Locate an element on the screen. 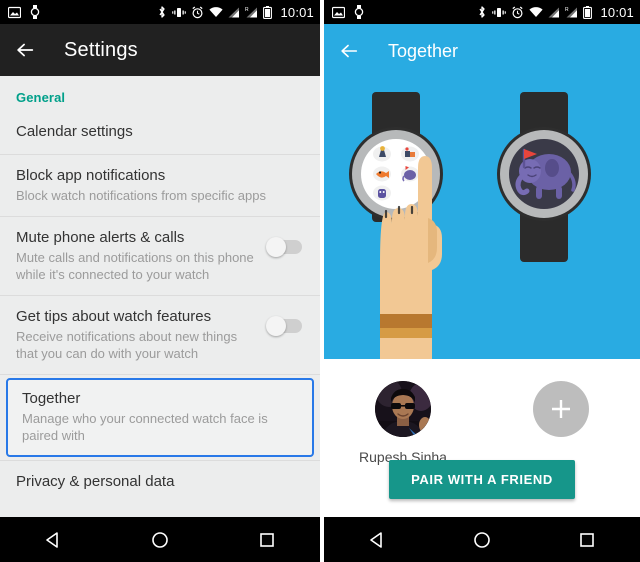 The image size is (640, 562). pair-with-a-friend-button: PAIR WITH A FRIEND is located at coordinates (482, 479).